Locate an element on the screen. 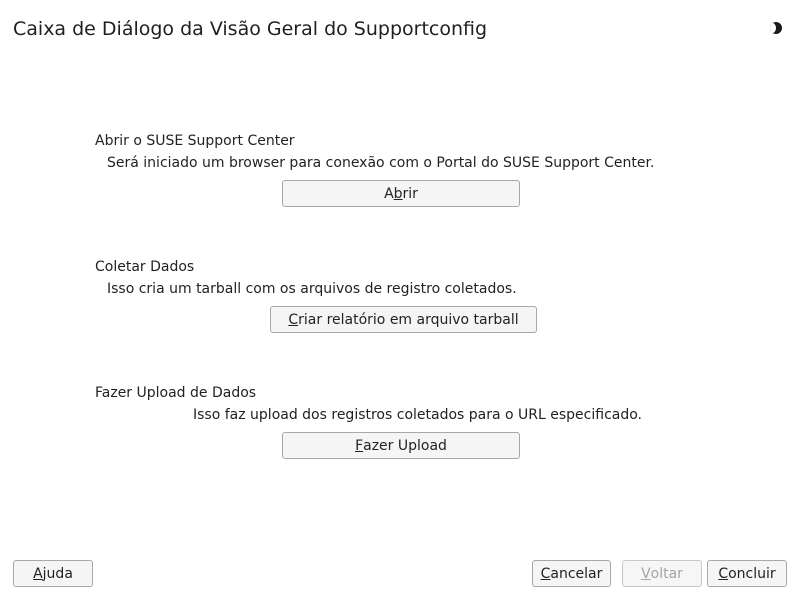 Image resolution: width=800 pixels, height=600 pixels. collect-data-label: Coletar Dados is located at coordinates (145, 267).